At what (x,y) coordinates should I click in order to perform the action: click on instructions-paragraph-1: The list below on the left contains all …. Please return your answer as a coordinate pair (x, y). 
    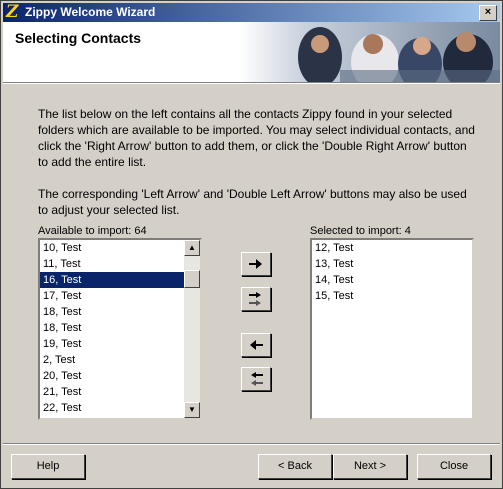
    Looking at the image, I should click on (256, 138).